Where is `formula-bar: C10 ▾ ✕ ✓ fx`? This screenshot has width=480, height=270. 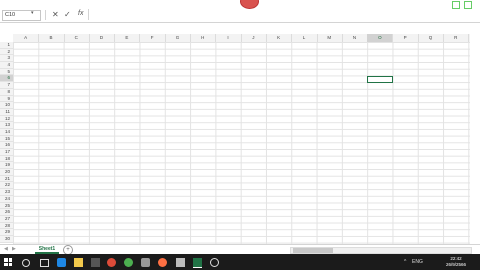
formula-bar: C10 ▾ ✕ ✓ fx is located at coordinates (240, 15).